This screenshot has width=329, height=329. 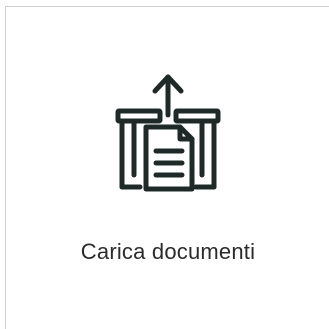 What do you see at coordinates (168, 251) in the screenshot?
I see `tile-label: Carica documenti` at bounding box center [168, 251].